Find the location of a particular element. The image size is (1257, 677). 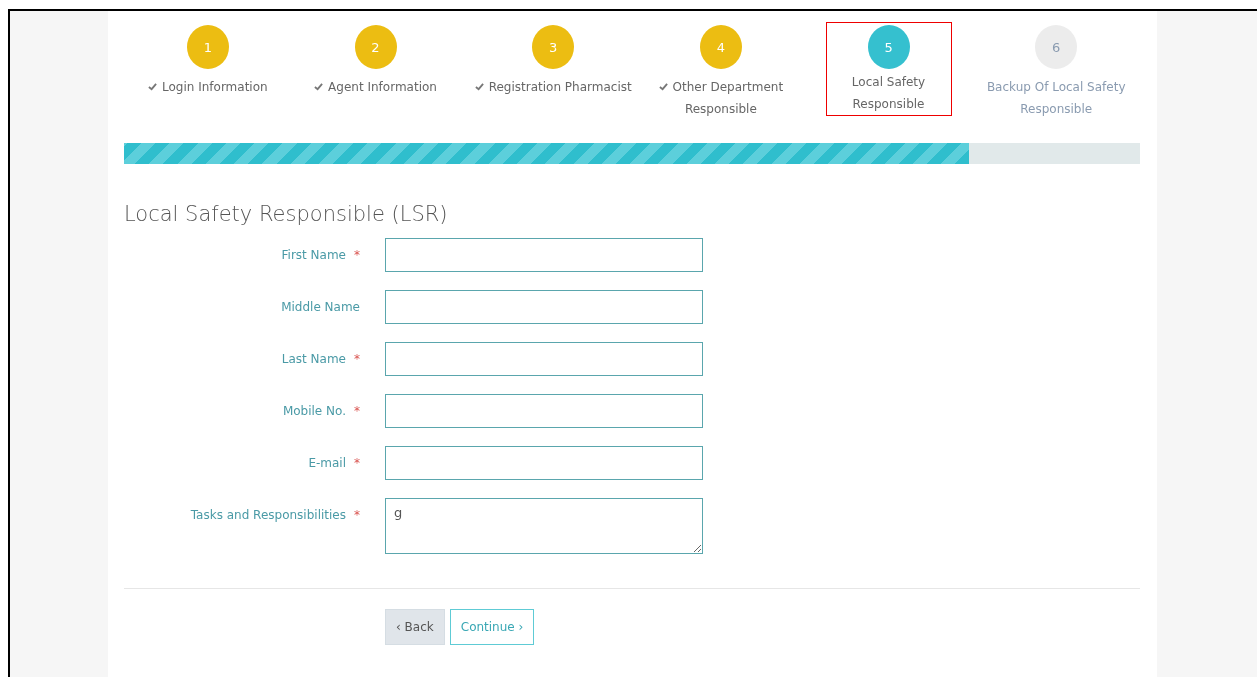

field-label: E-mail is located at coordinates (327, 463).